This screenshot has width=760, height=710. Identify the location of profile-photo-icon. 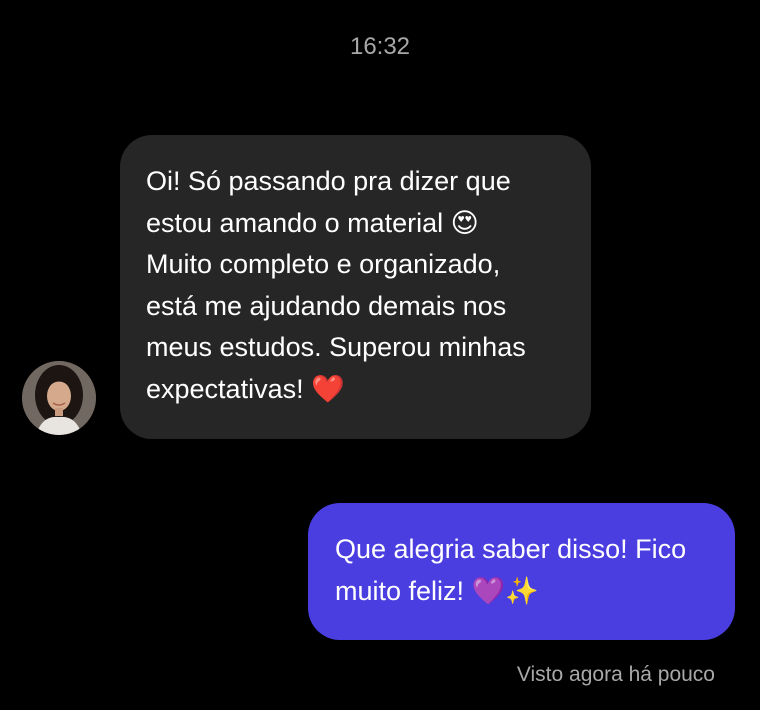
(59, 398).